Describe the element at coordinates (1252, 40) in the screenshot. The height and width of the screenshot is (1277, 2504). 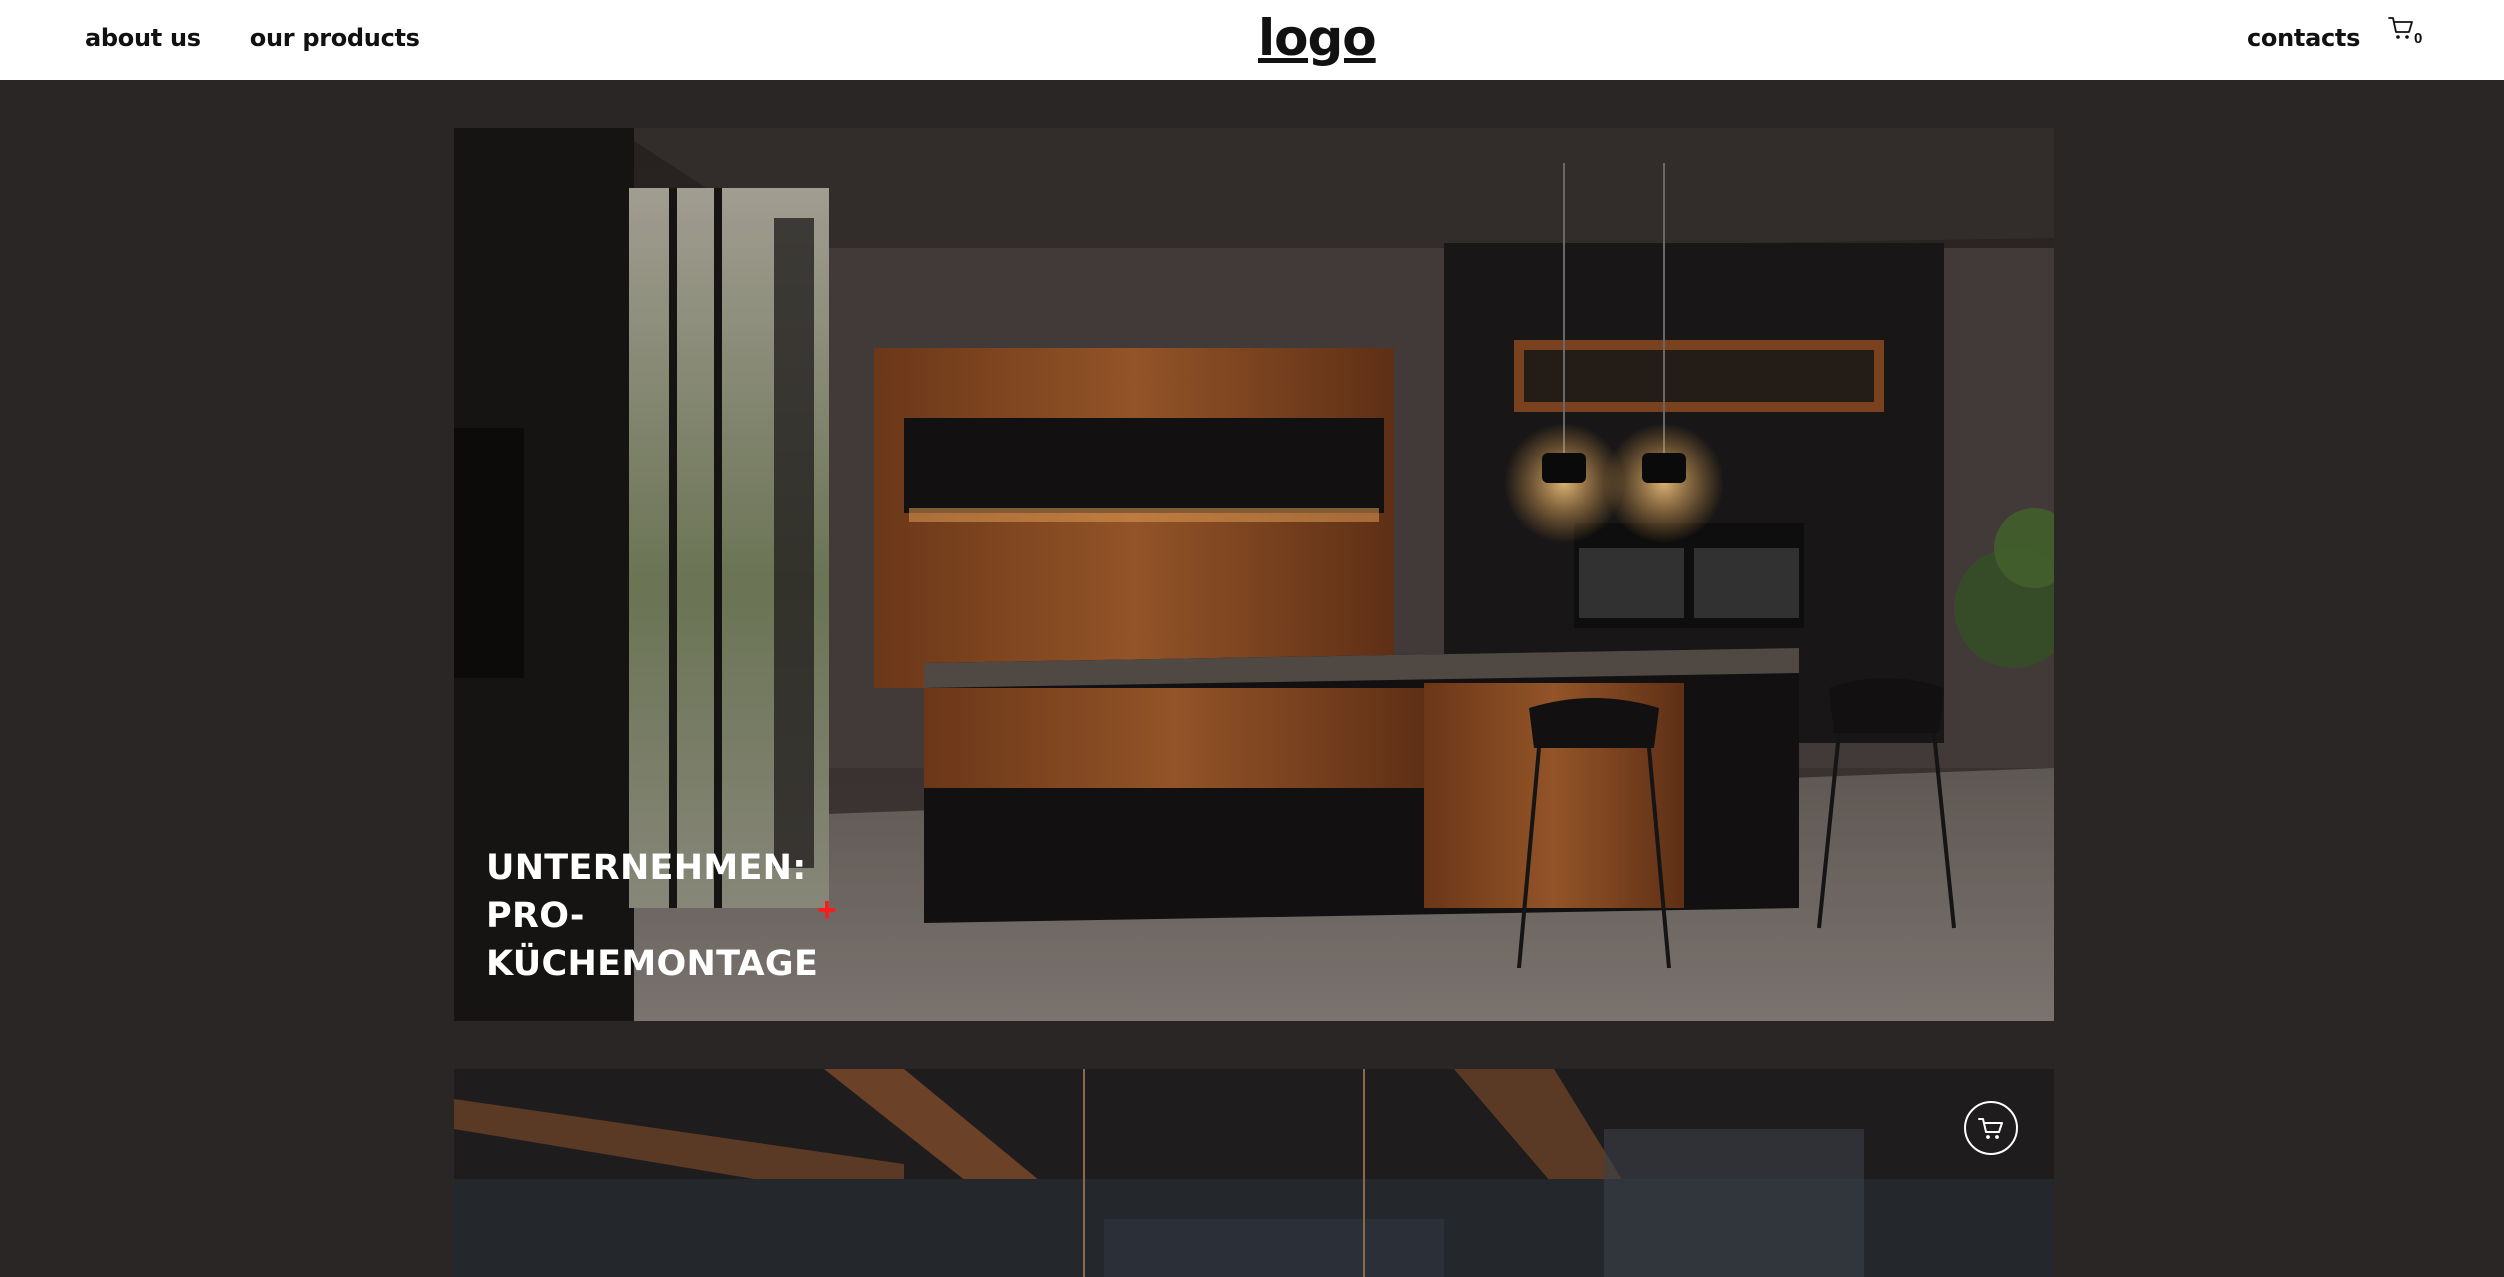
I see `site-header: about us our products logo contacts 0` at that location.